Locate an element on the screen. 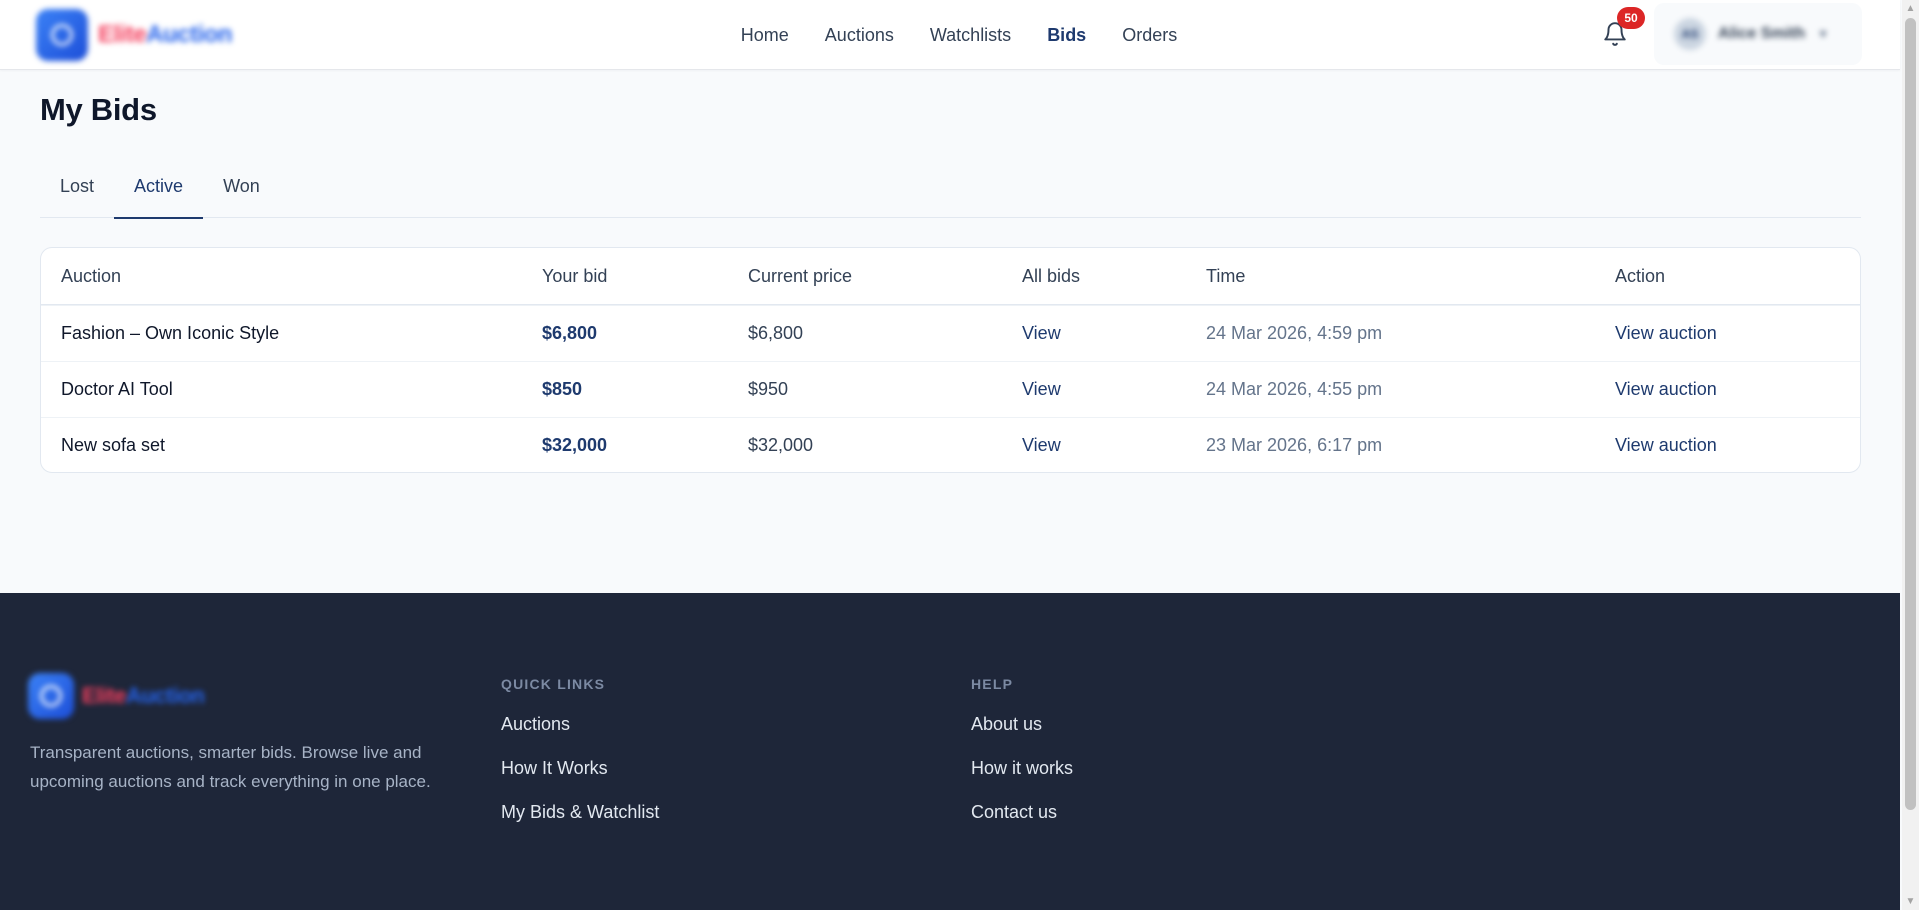  footer-link-contact-us: Contact us is located at coordinates (1022, 812).